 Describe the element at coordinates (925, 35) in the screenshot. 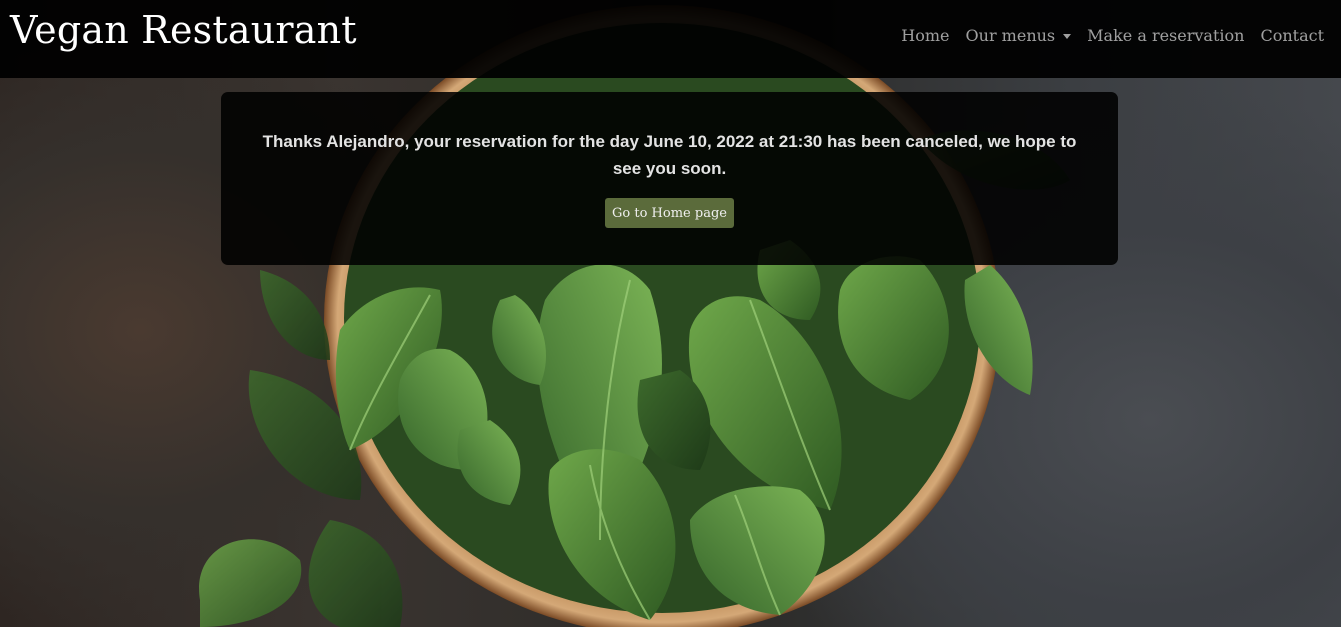

I see `nav-link-home: Home` at that location.